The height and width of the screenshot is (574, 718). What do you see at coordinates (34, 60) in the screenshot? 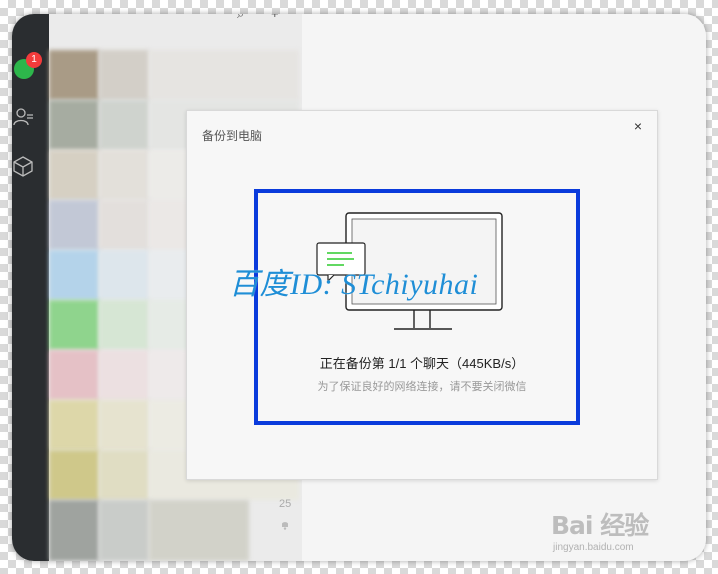
I see `unread-badge: 1` at bounding box center [34, 60].